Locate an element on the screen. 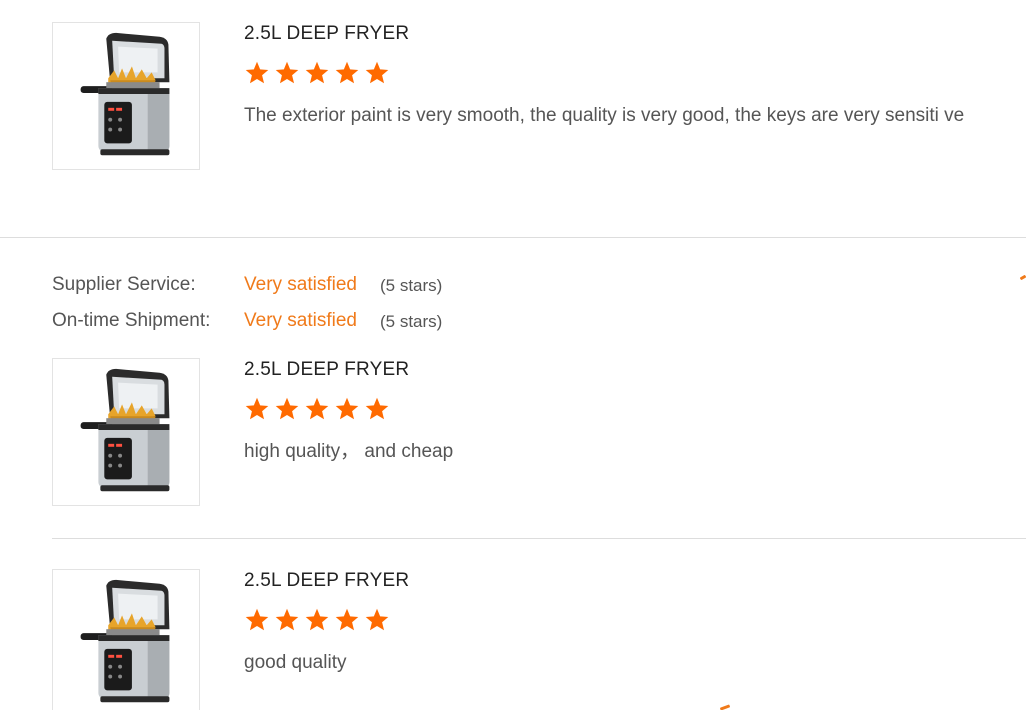 The width and height of the screenshot is (1026, 710). rating-label: Supplier Service: is located at coordinates (124, 284).